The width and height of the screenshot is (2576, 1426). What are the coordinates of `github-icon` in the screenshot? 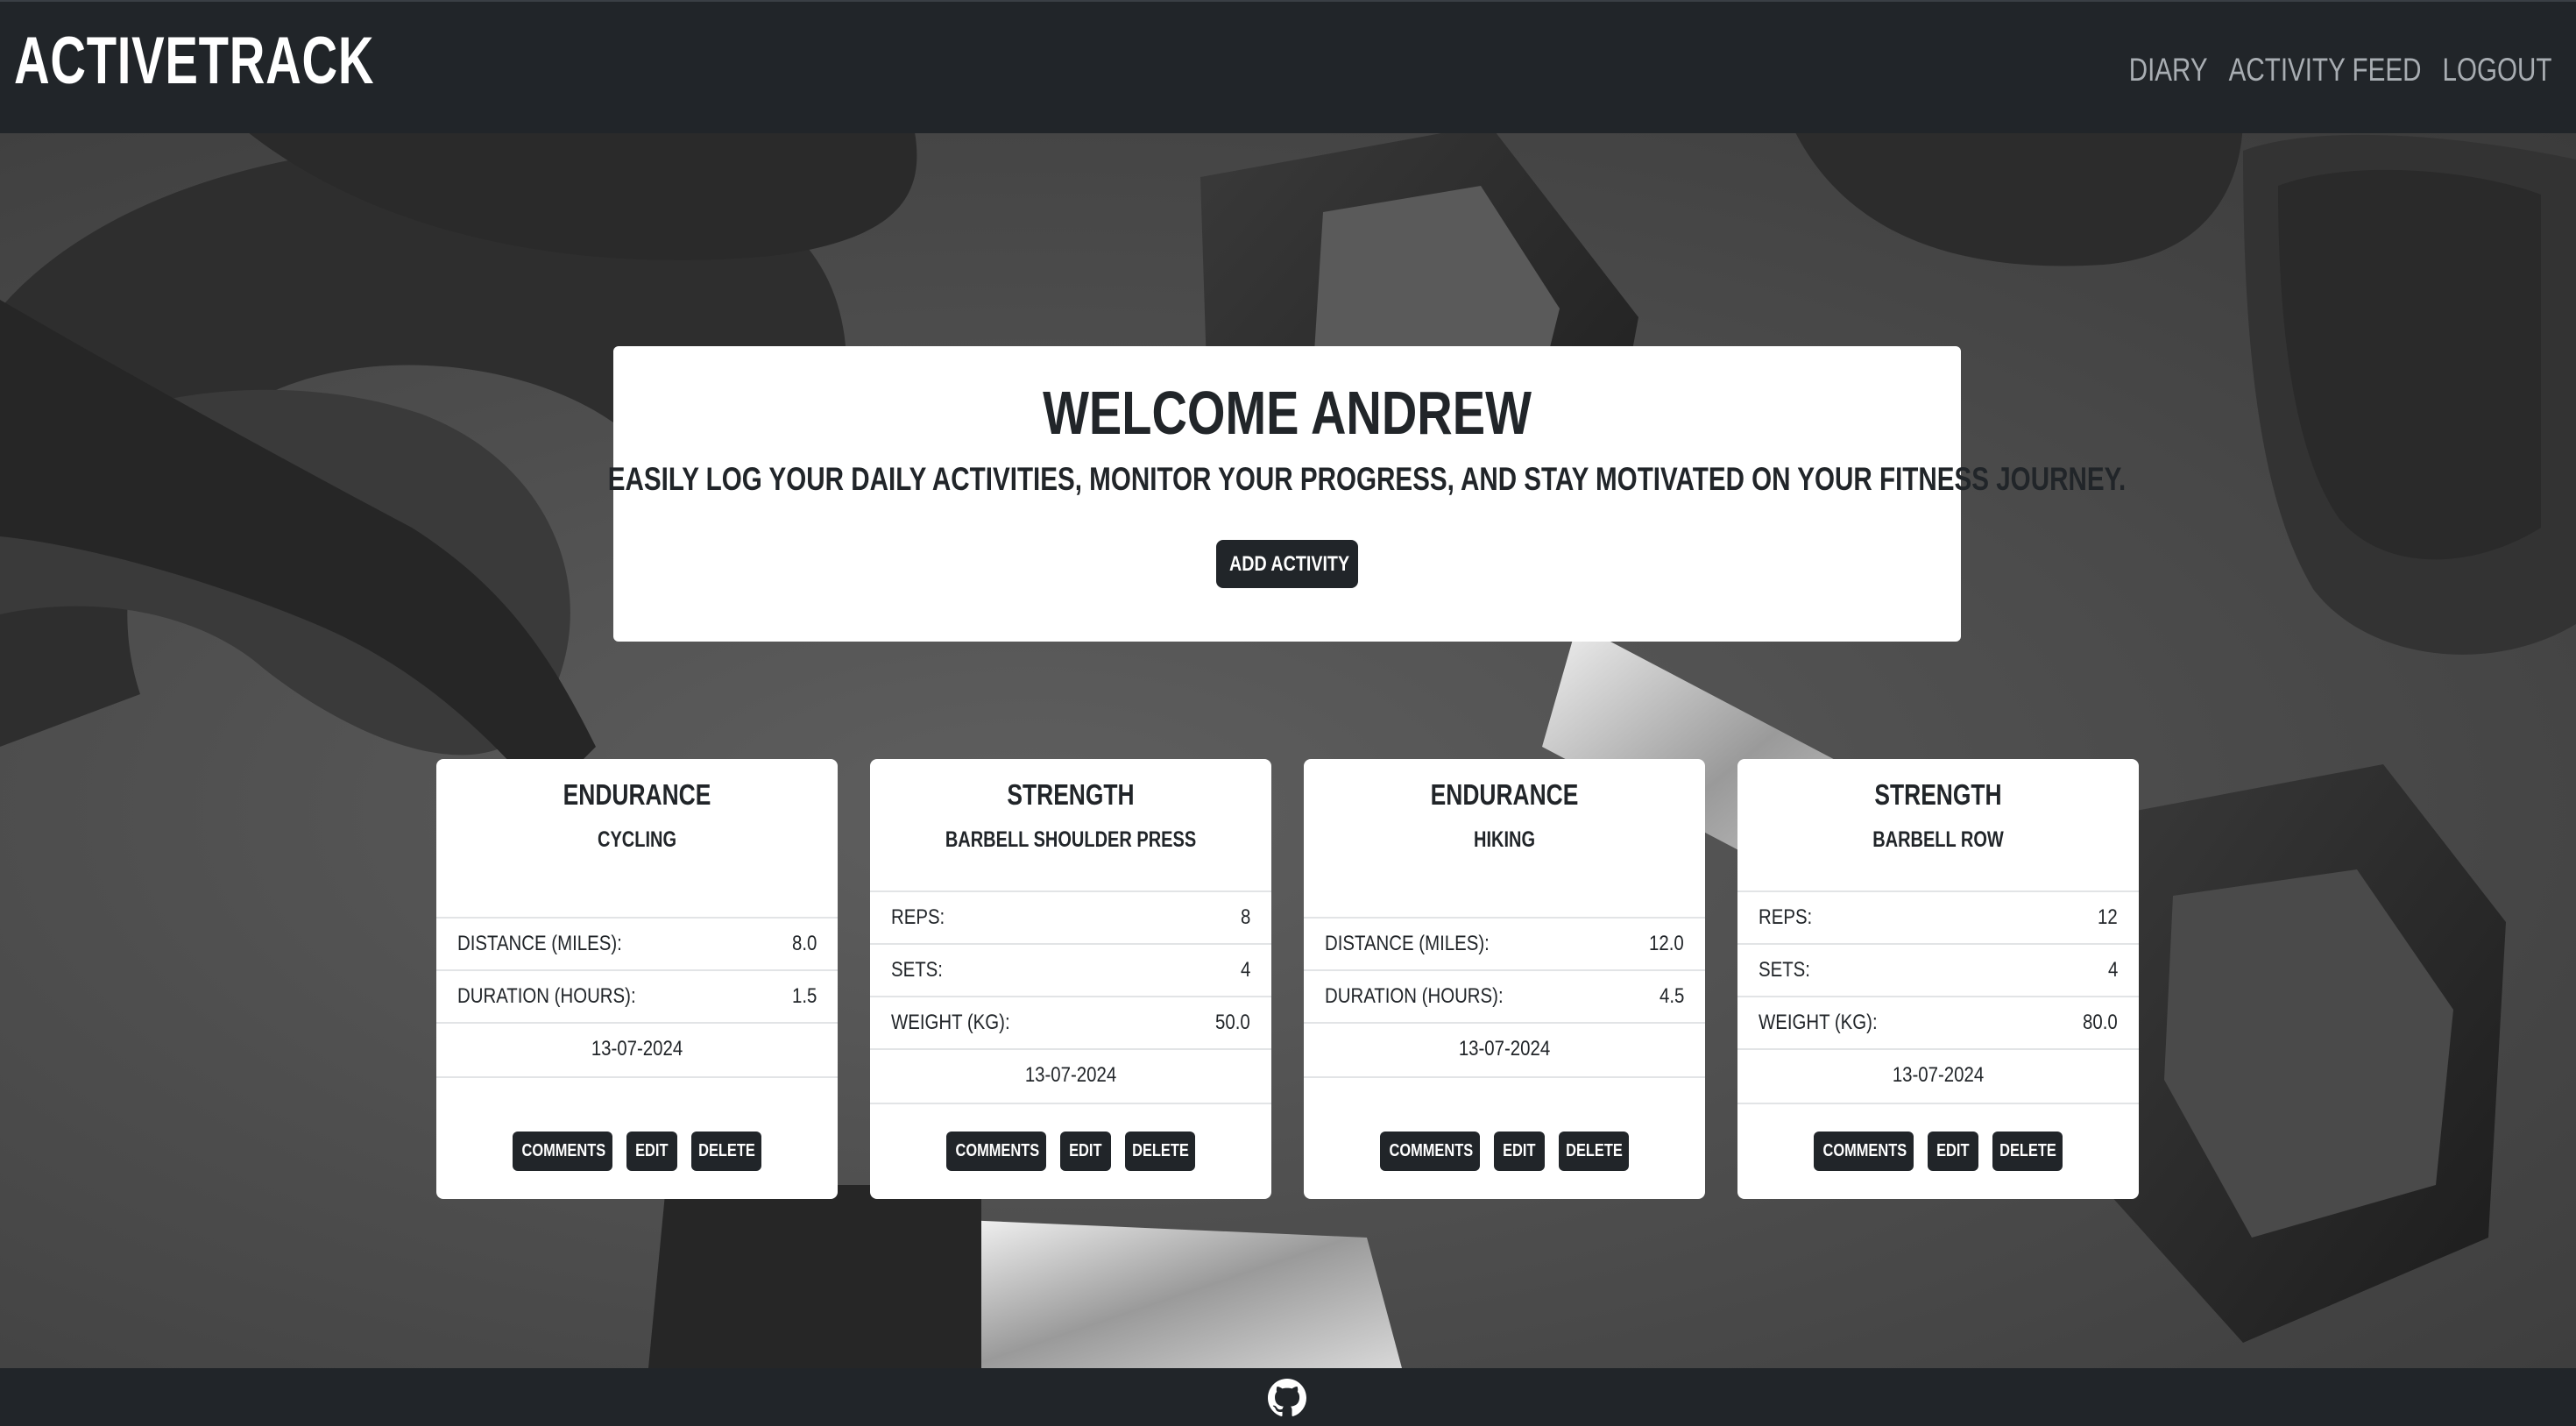 It's located at (1287, 1398).